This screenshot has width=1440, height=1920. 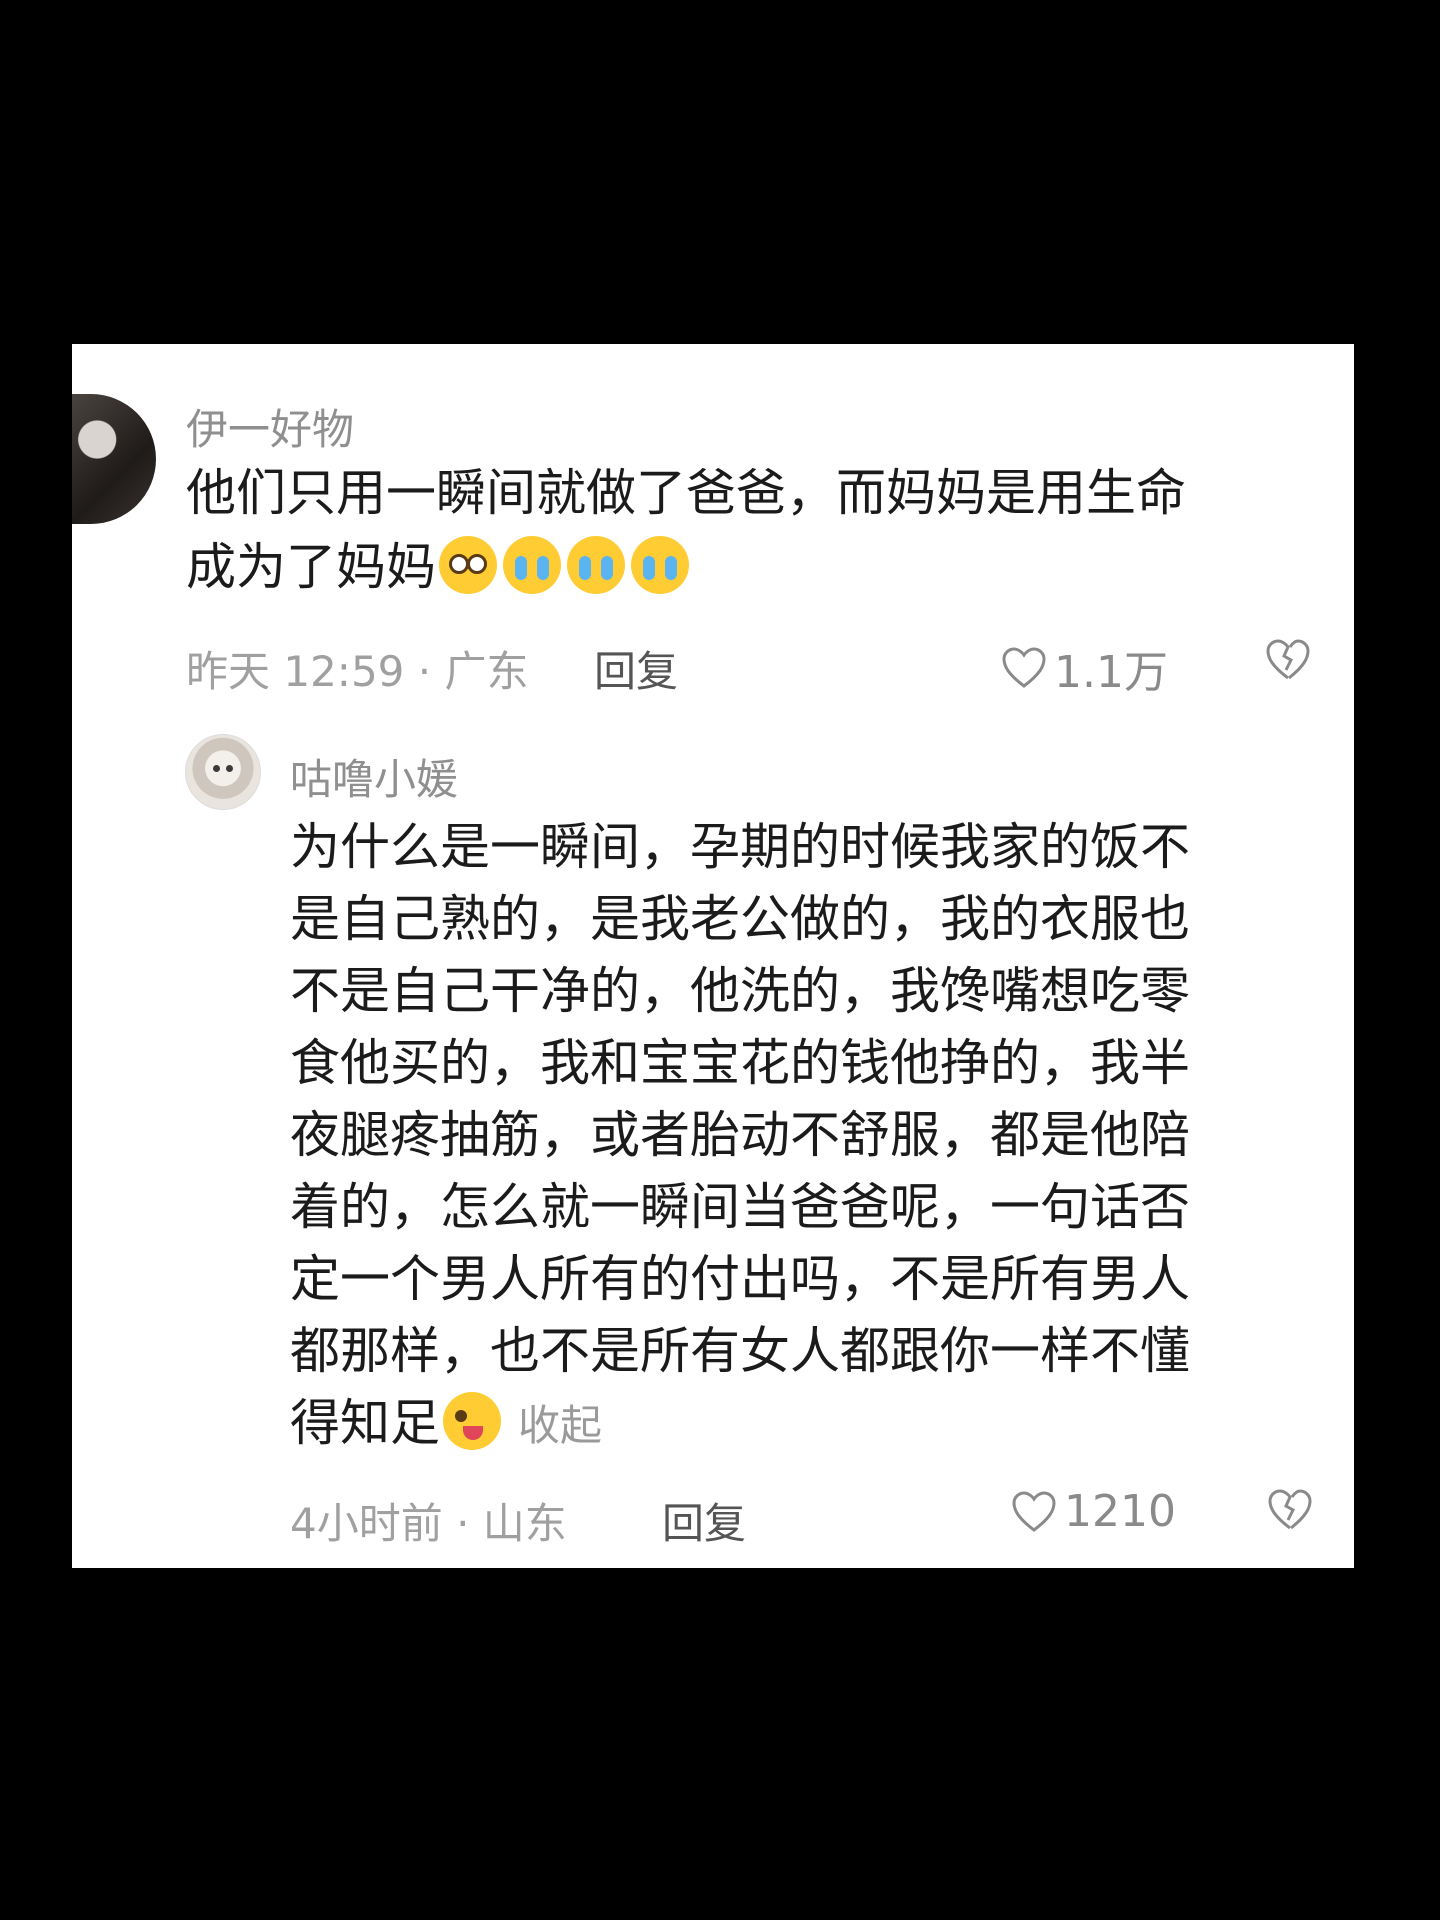 I want to click on reply-text-line: 定一个男人所有的付出吗，不是所有男人, so click(x=740, y=1279).